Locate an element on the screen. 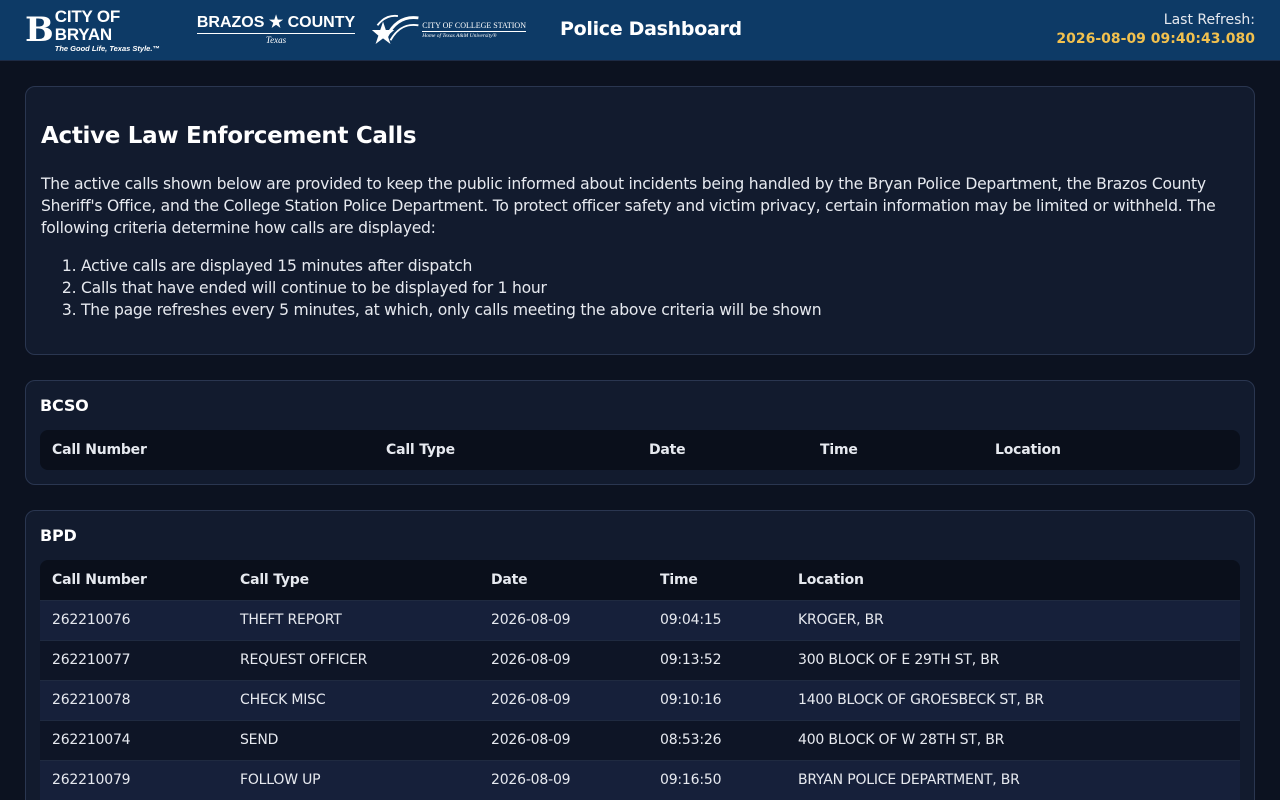 Image resolution: width=1280 pixels, height=800 pixels. page-title: Active Law Enforcement Calls is located at coordinates (229, 136).